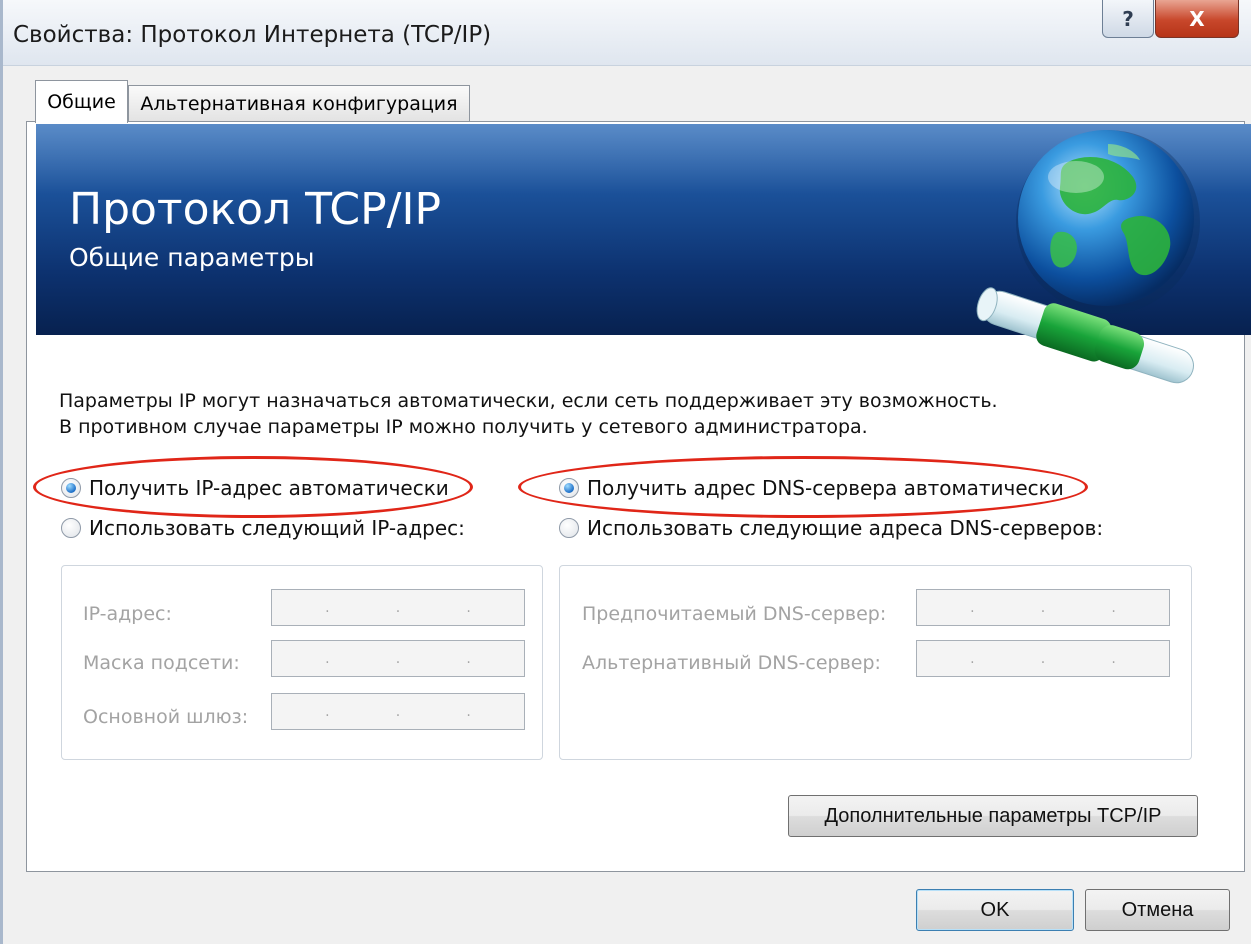 Image resolution: width=1251 pixels, height=944 pixels. What do you see at coordinates (277, 528) in the screenshot?
I see `radio-ip-manual-label: Использовать следующий IP-адрес:` at bounding box center [277, 528].